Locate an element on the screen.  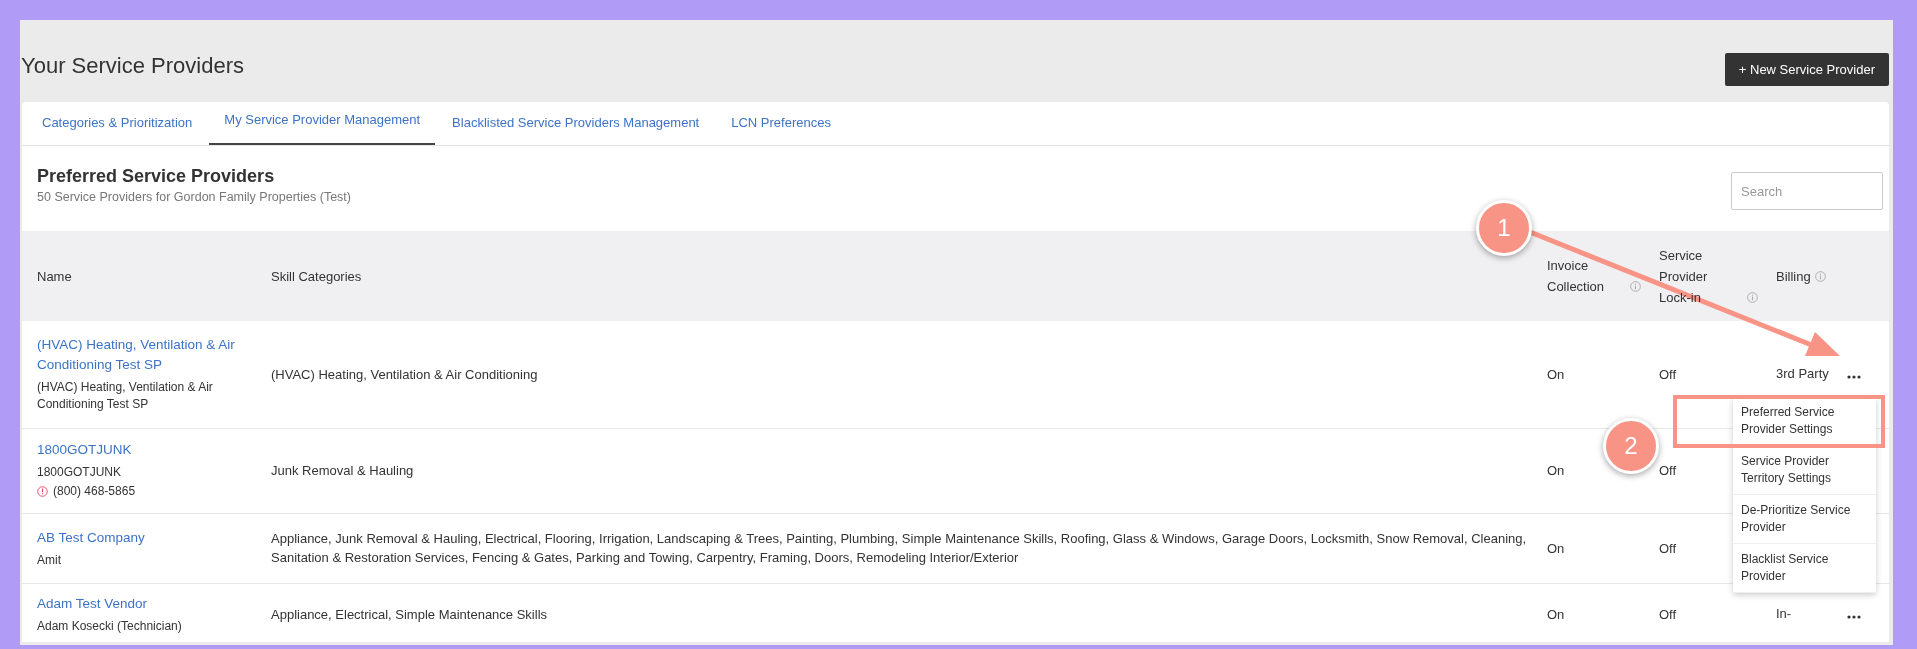
phone-number: (800) 468-5865 is located at coordinates (94, 491).